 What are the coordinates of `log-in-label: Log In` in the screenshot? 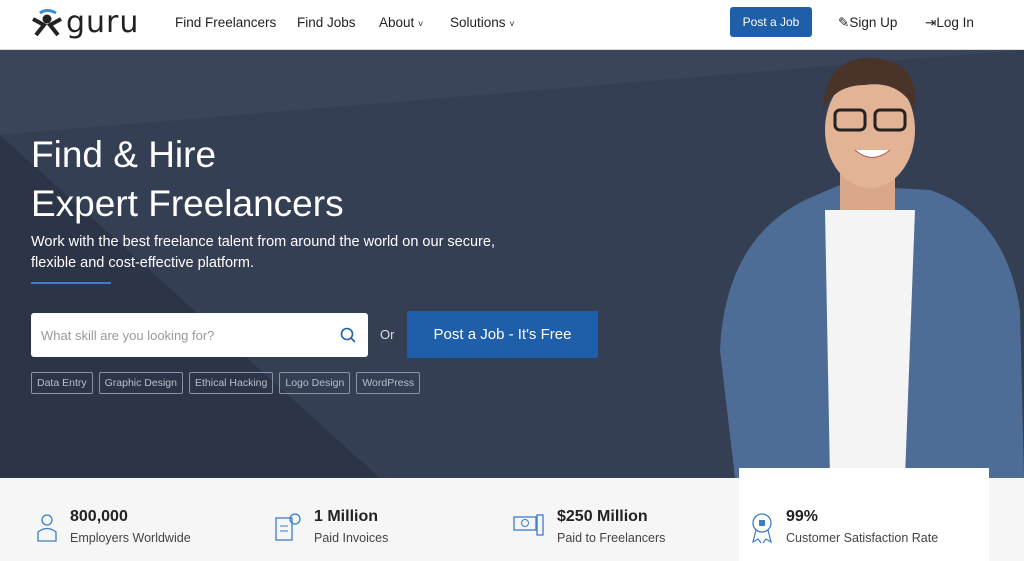 It's located at (955, 22).